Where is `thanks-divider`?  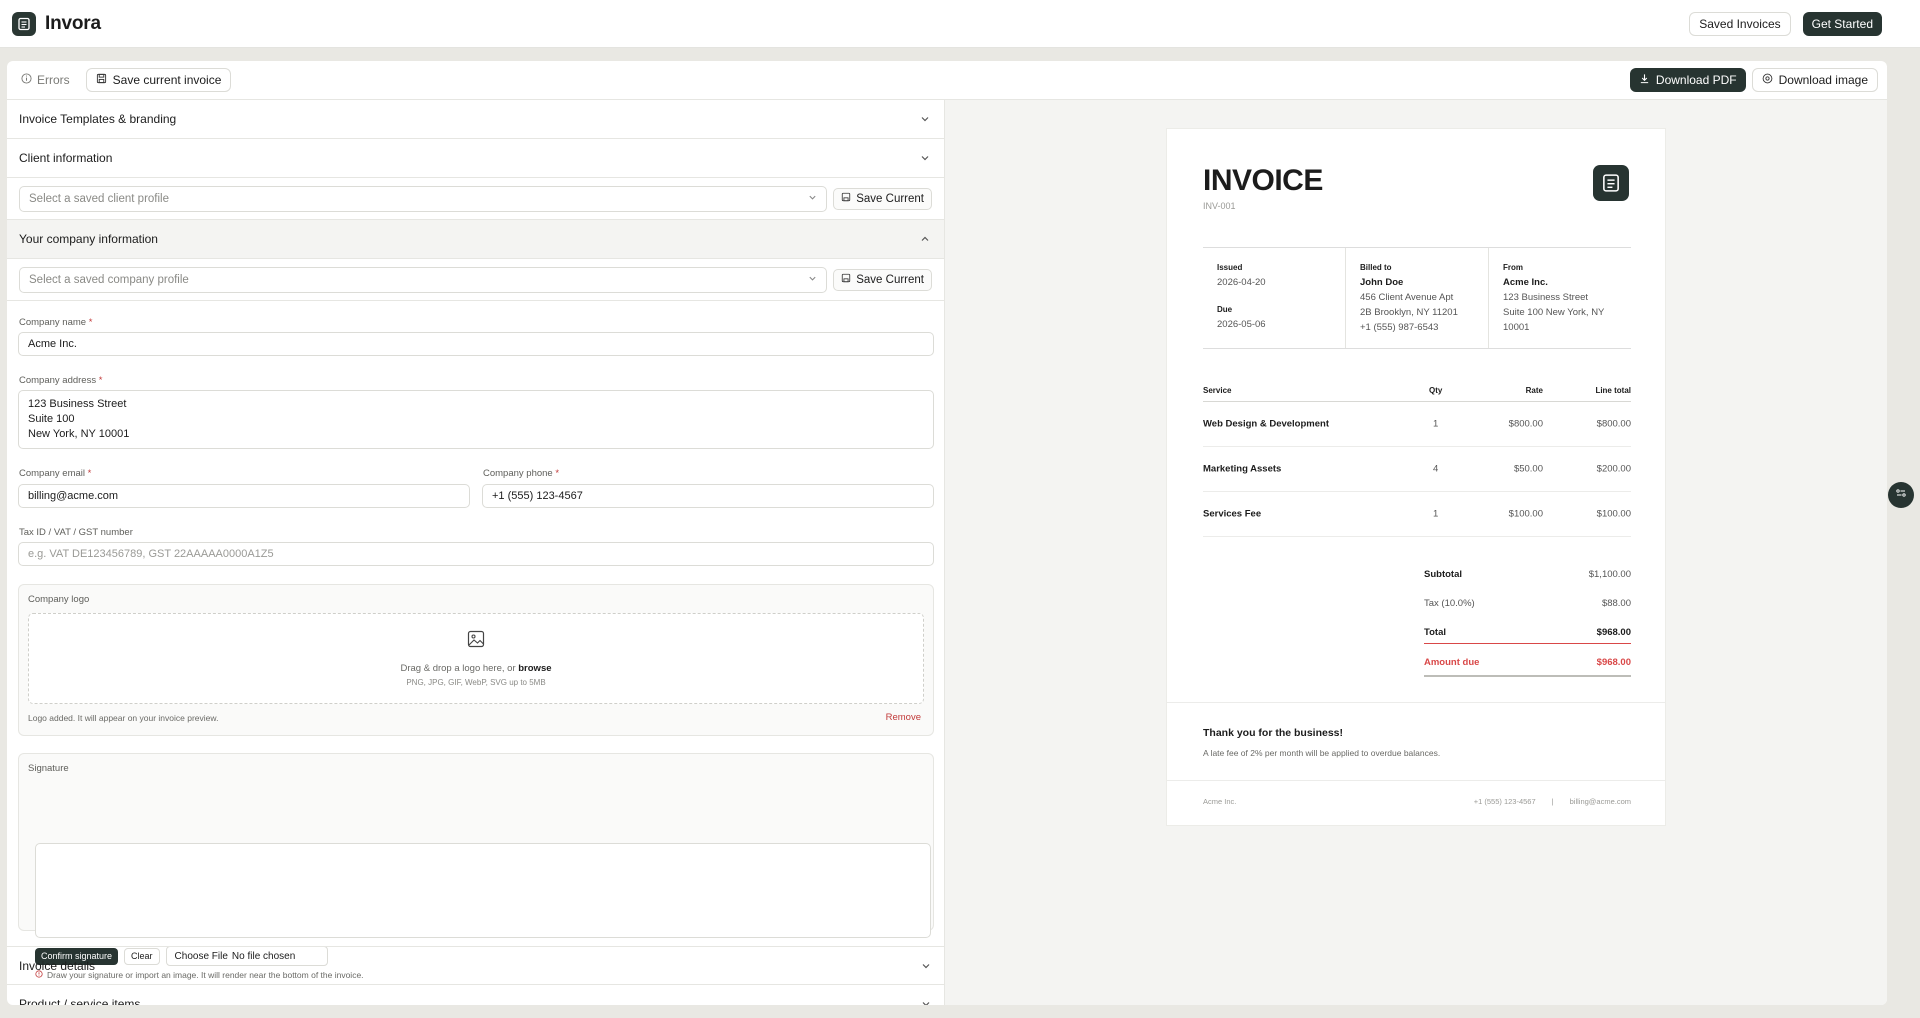 thanks-divider is located at coordinates (1416, 702).